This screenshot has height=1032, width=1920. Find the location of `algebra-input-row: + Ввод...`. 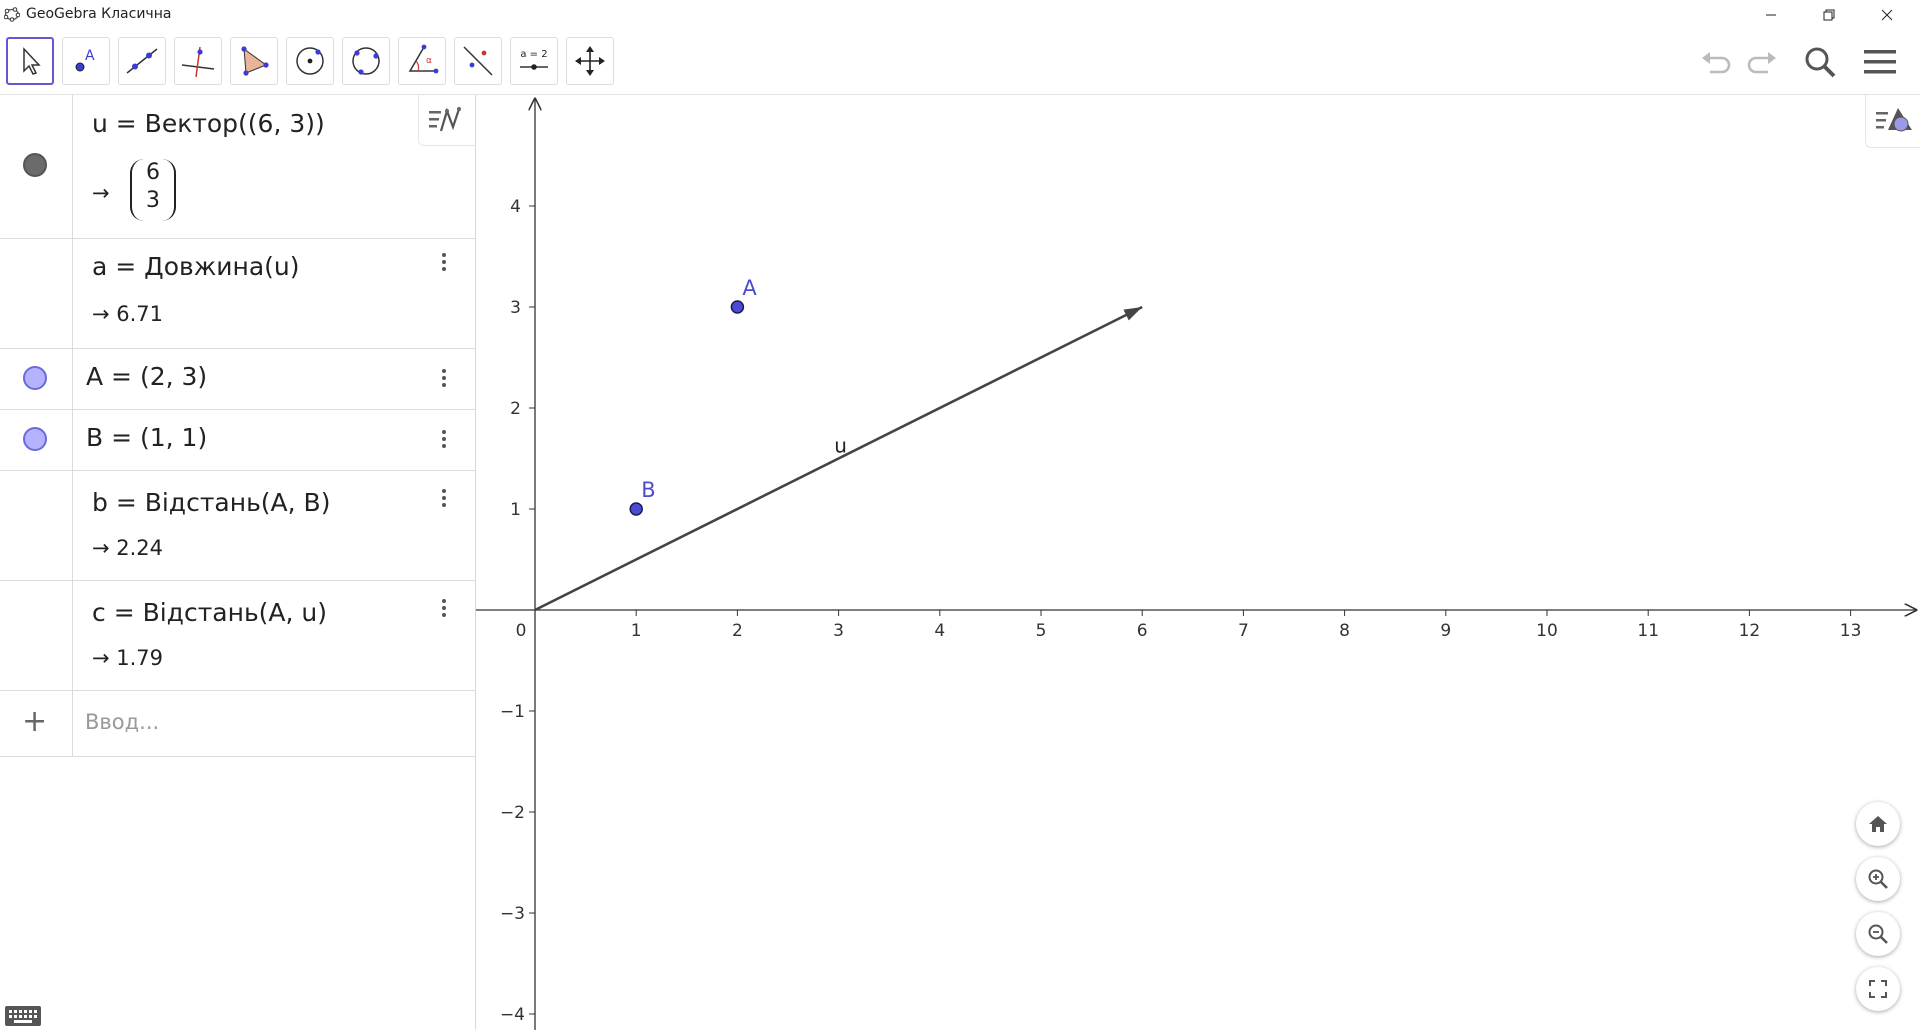

algebra-input-row: + Ввод... is located at coordinates (237, 723).